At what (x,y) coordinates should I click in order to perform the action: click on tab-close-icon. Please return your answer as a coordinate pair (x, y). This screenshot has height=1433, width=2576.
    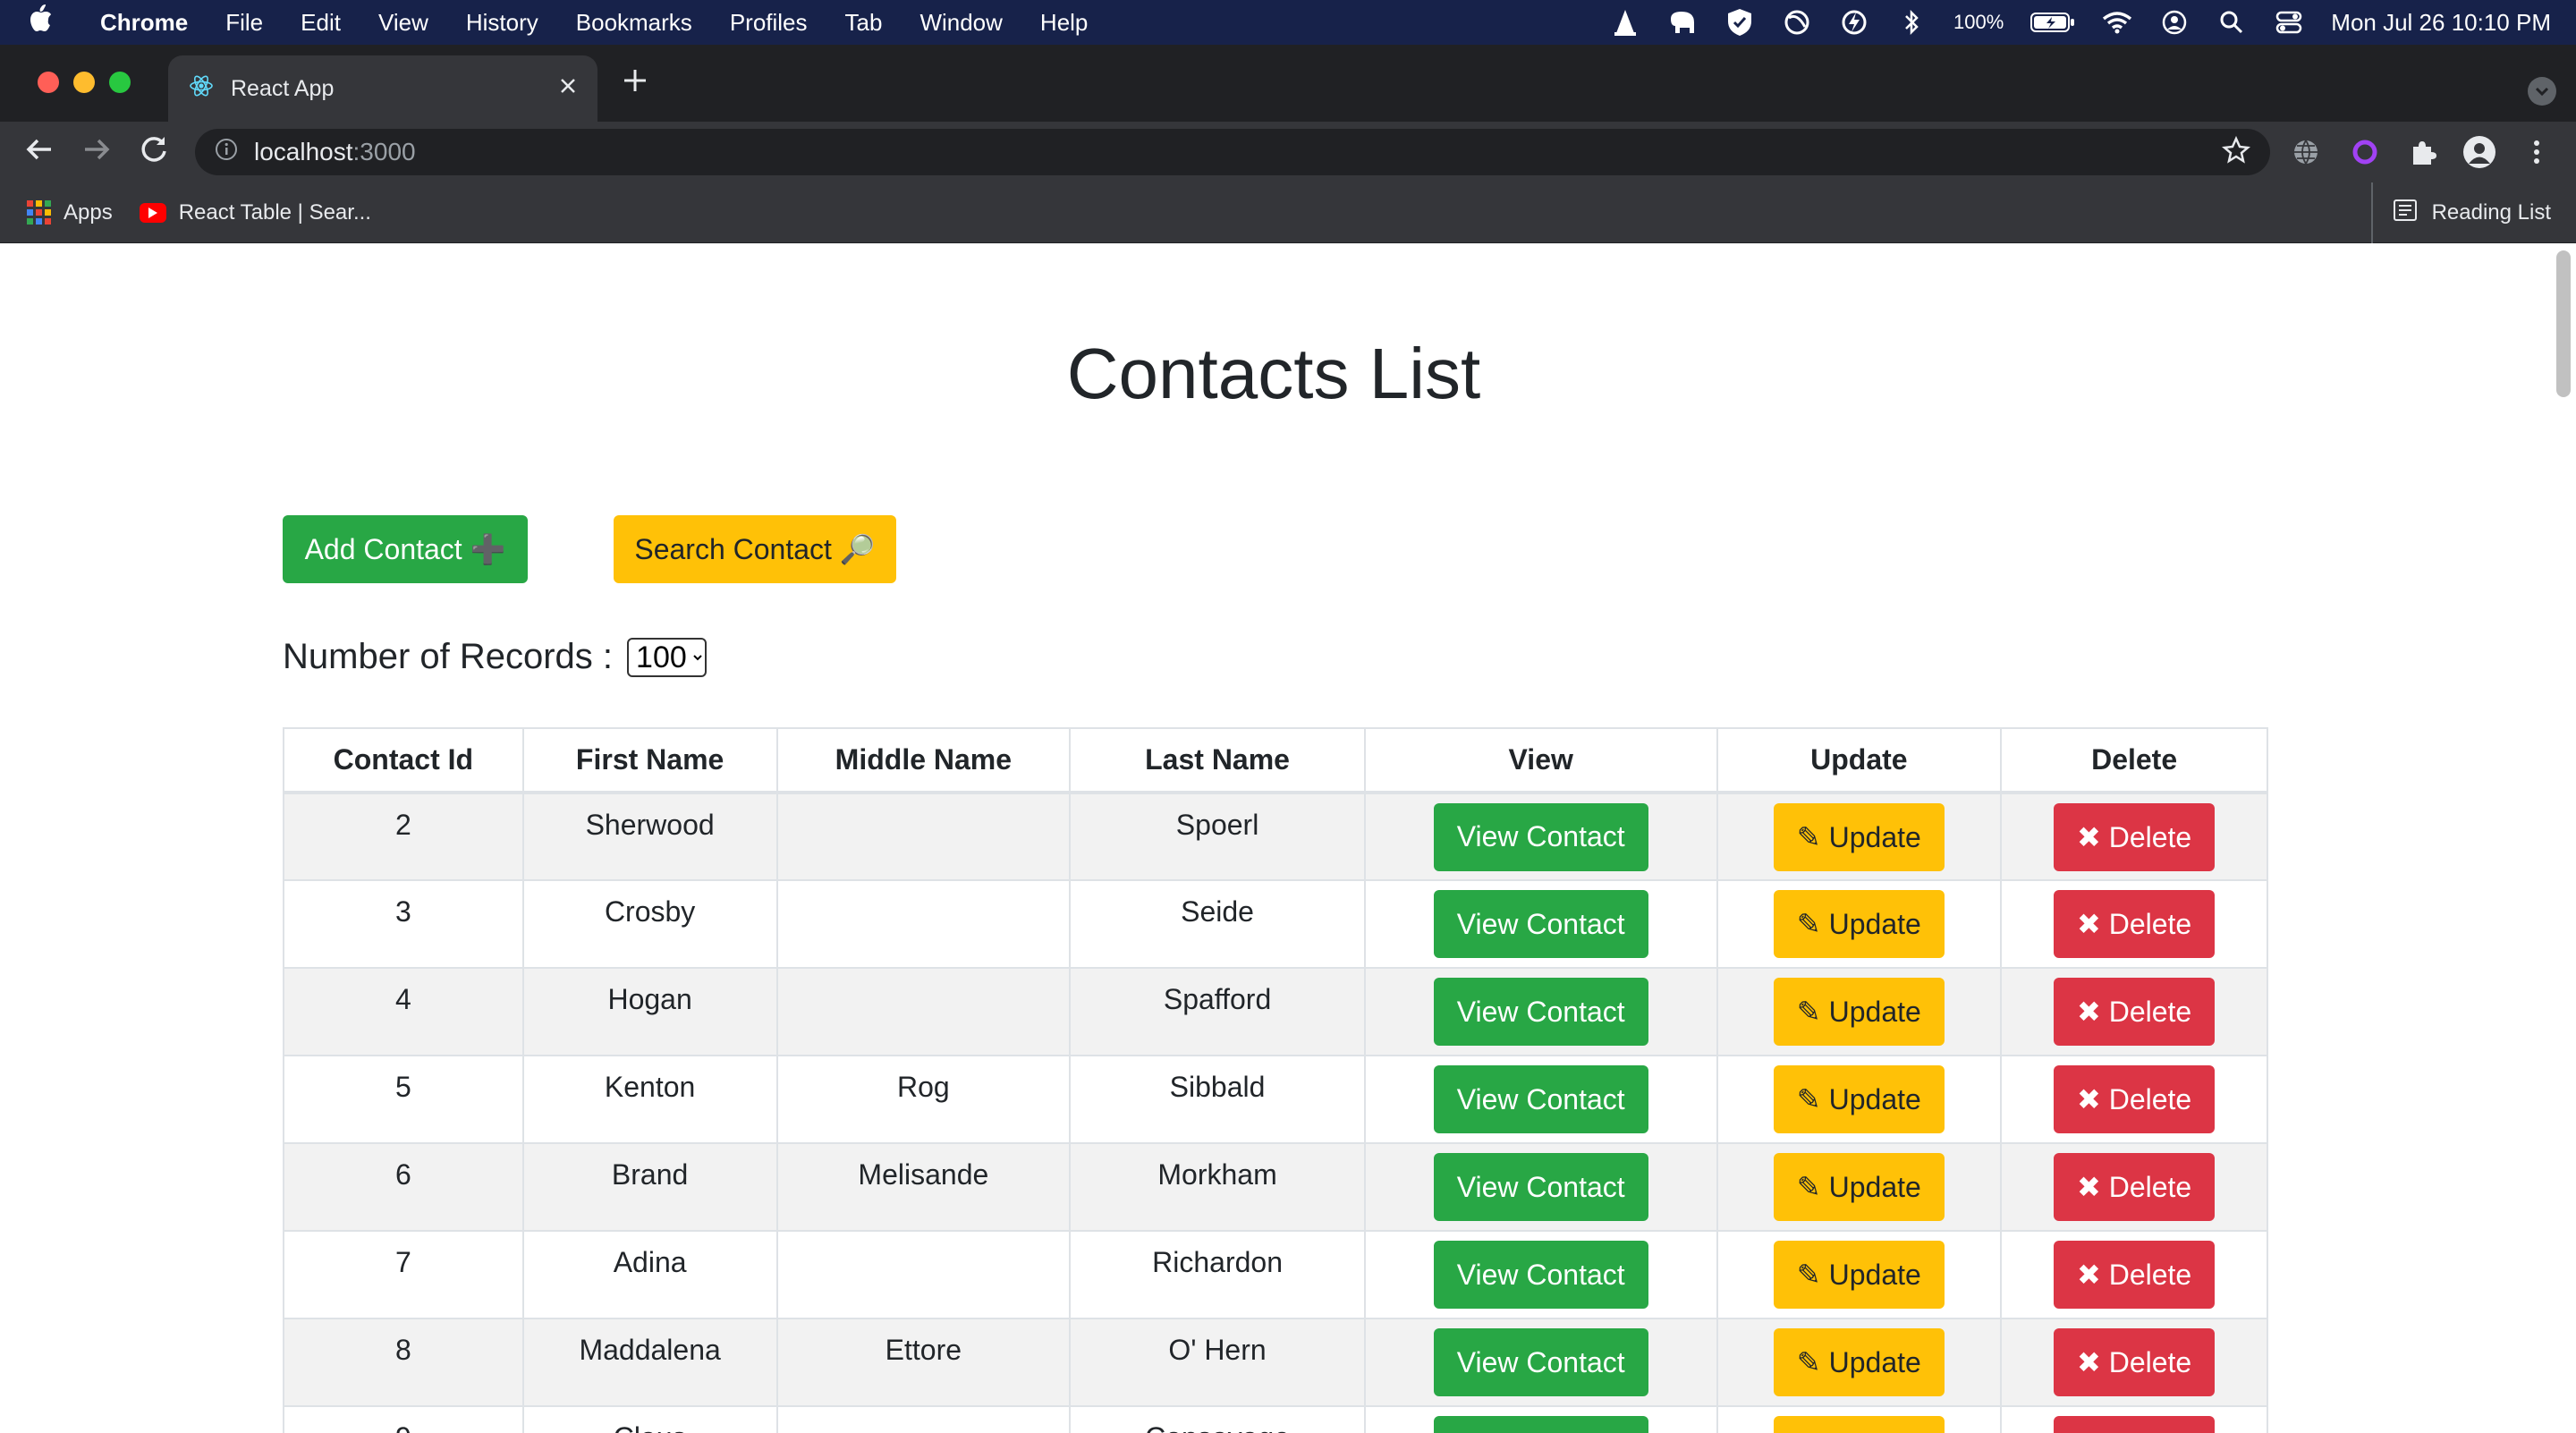
    Looking at the image, I should click on (568, 89).